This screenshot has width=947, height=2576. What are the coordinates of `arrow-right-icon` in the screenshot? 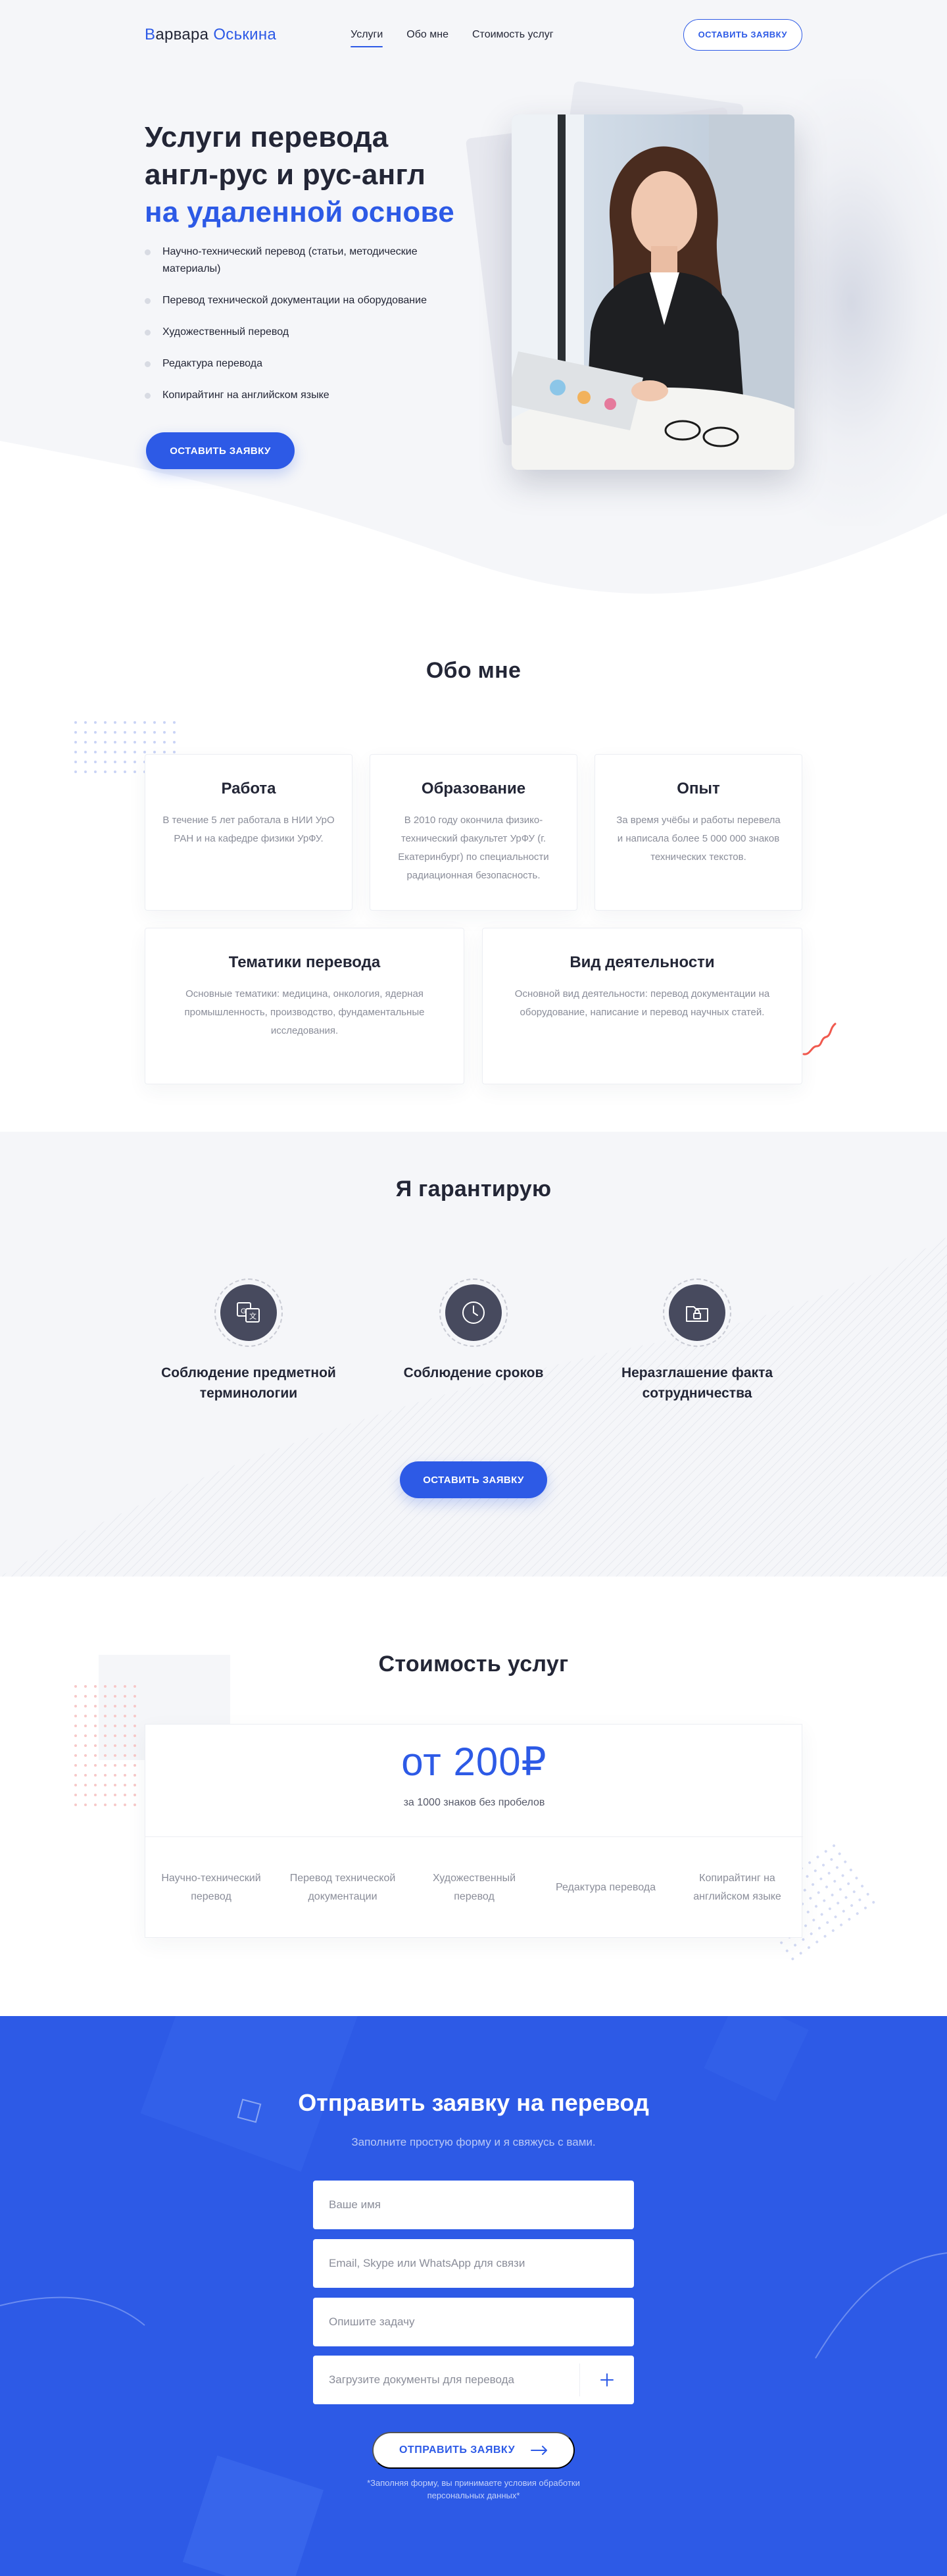 It's located at (539, 2450).